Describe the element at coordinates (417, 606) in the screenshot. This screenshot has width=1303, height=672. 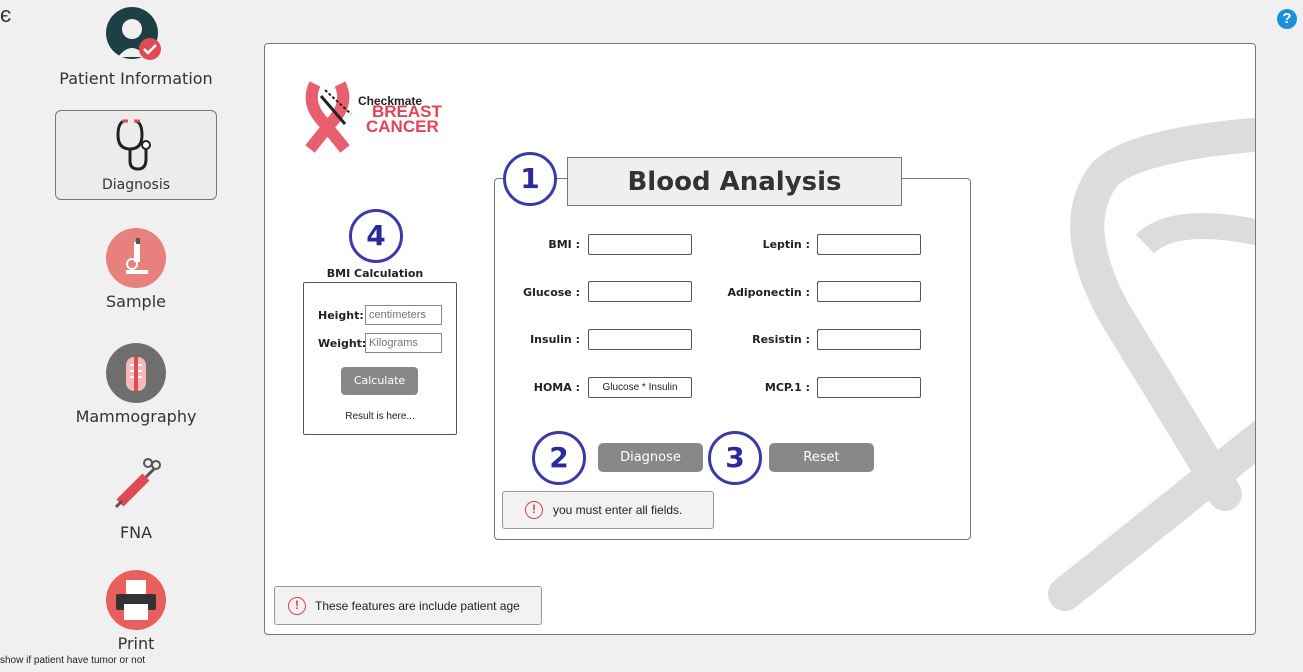
I see `features-warning-text: These features are include patient age` at that location.